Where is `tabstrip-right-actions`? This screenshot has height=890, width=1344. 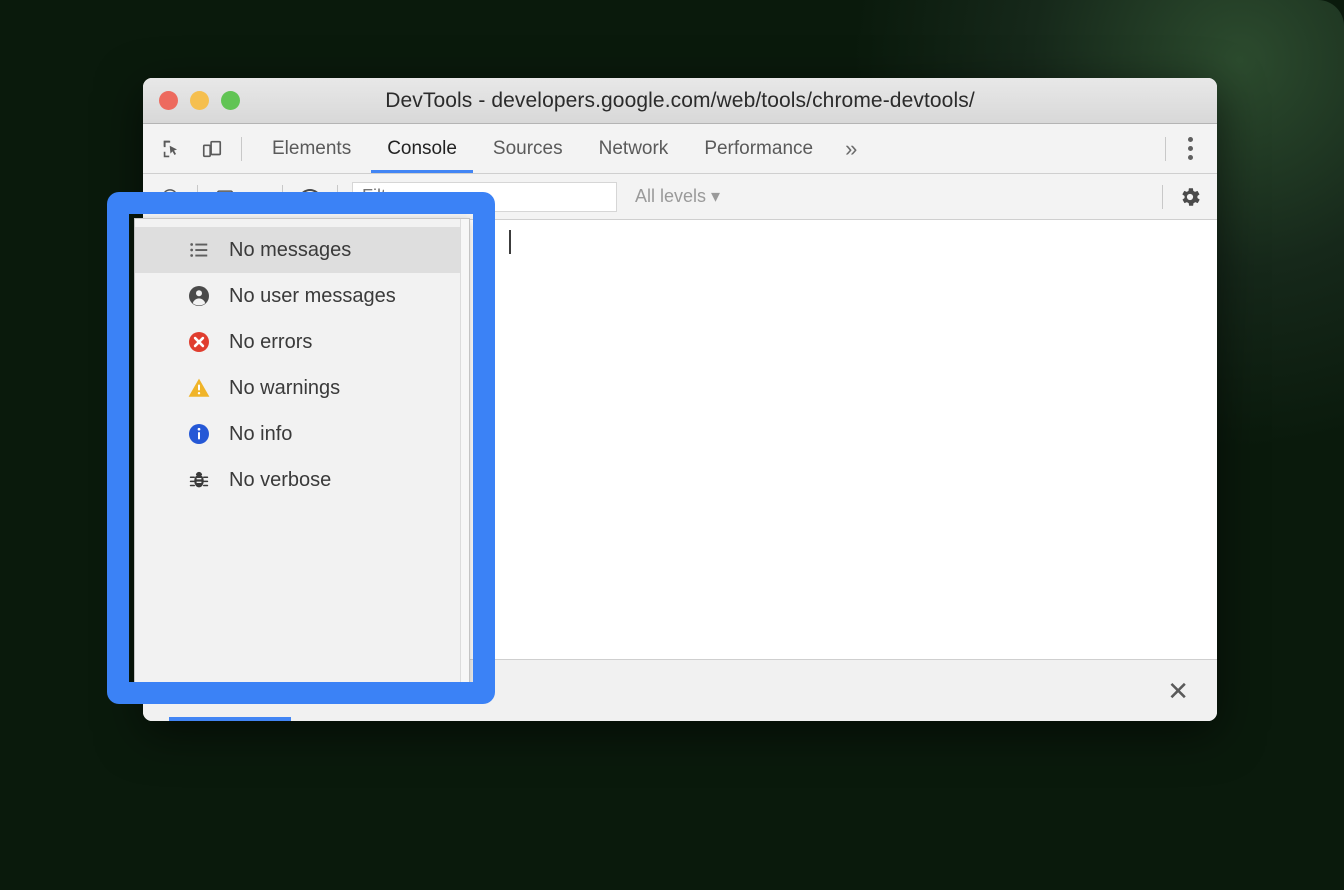
tabstrip-right-actions is located at coordinates (1189, 148).